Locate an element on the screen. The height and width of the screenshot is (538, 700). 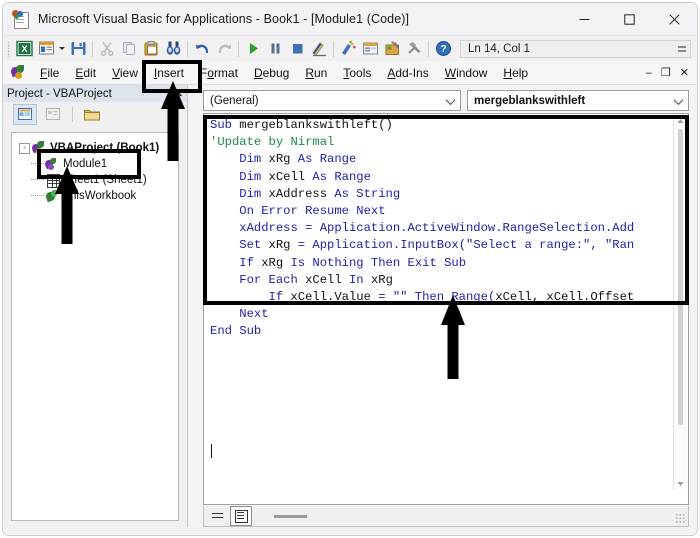
pause-icon is located at coordinates (275, 49).